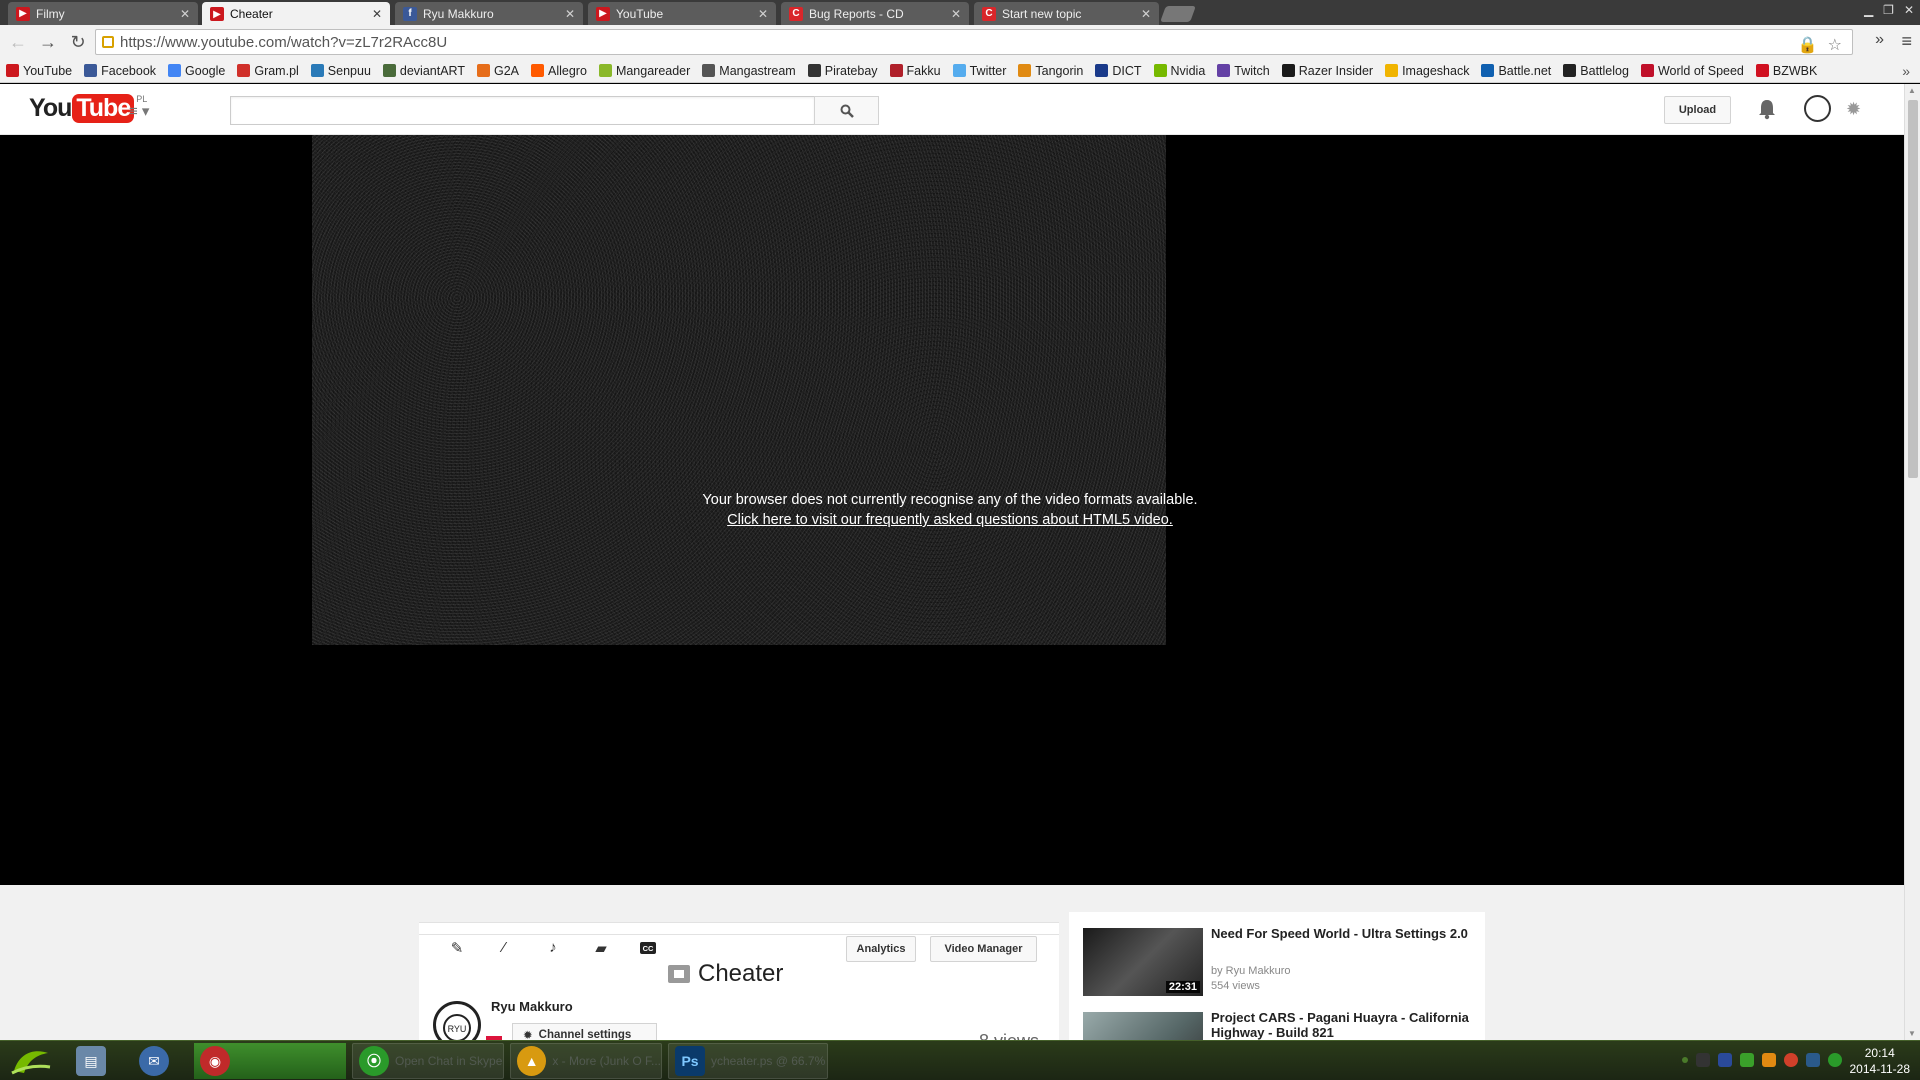 The height and width of the screenshot is (1080, 1920). What do you see at coordinates (1747, 1060) in the screenshot?
I see `nvidia-tray-icon` at bounding box center [1747, 1060].